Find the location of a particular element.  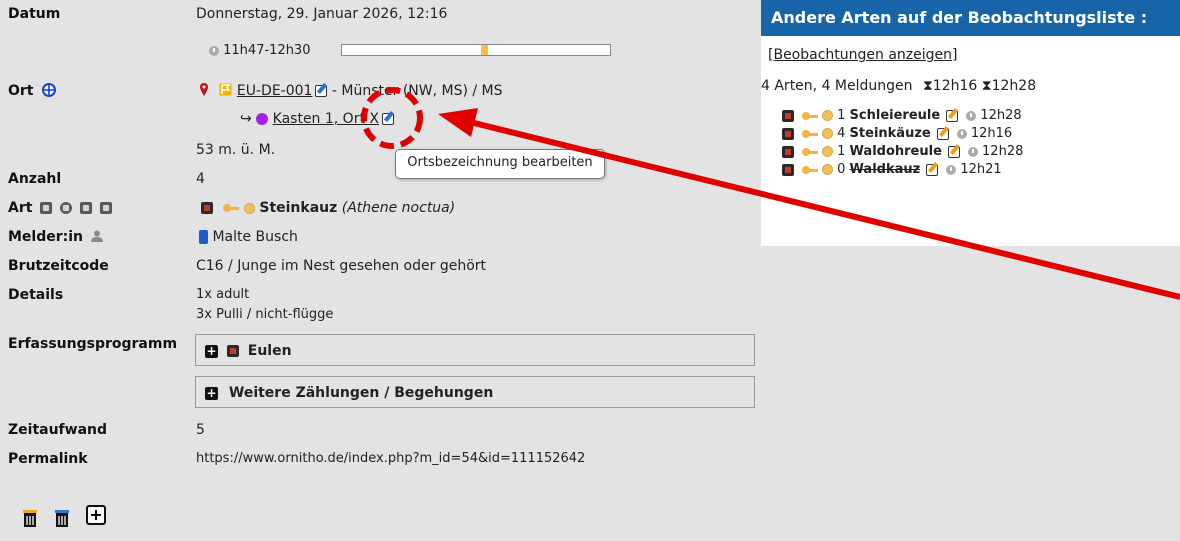

annotation-circle is located at coordinates (392, 118).